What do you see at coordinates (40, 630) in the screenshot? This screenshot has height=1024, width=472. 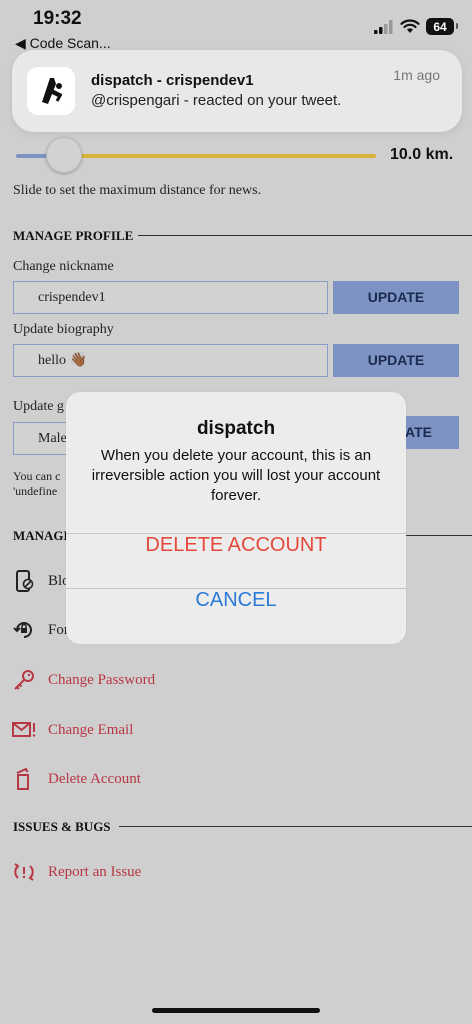 I see `menu-item-forgot: For` at bounding box center [40, 630].